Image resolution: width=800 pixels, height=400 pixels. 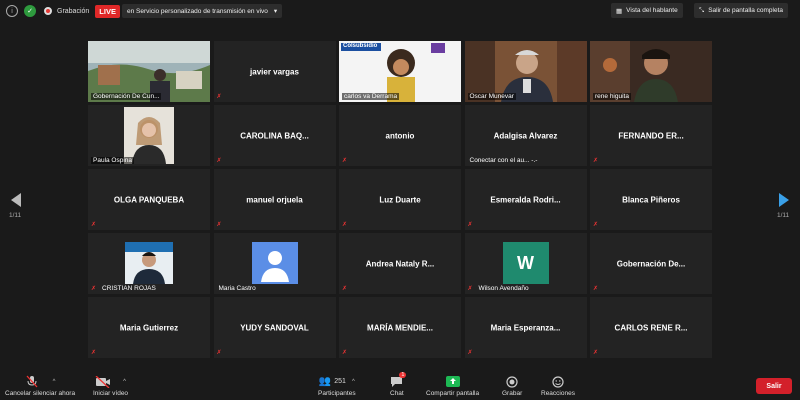 What do you see at coordinates (503, 160) in the screenshot?
I see `audio-status: Conectar con el au... -.-` at bounding box center [503, 160].